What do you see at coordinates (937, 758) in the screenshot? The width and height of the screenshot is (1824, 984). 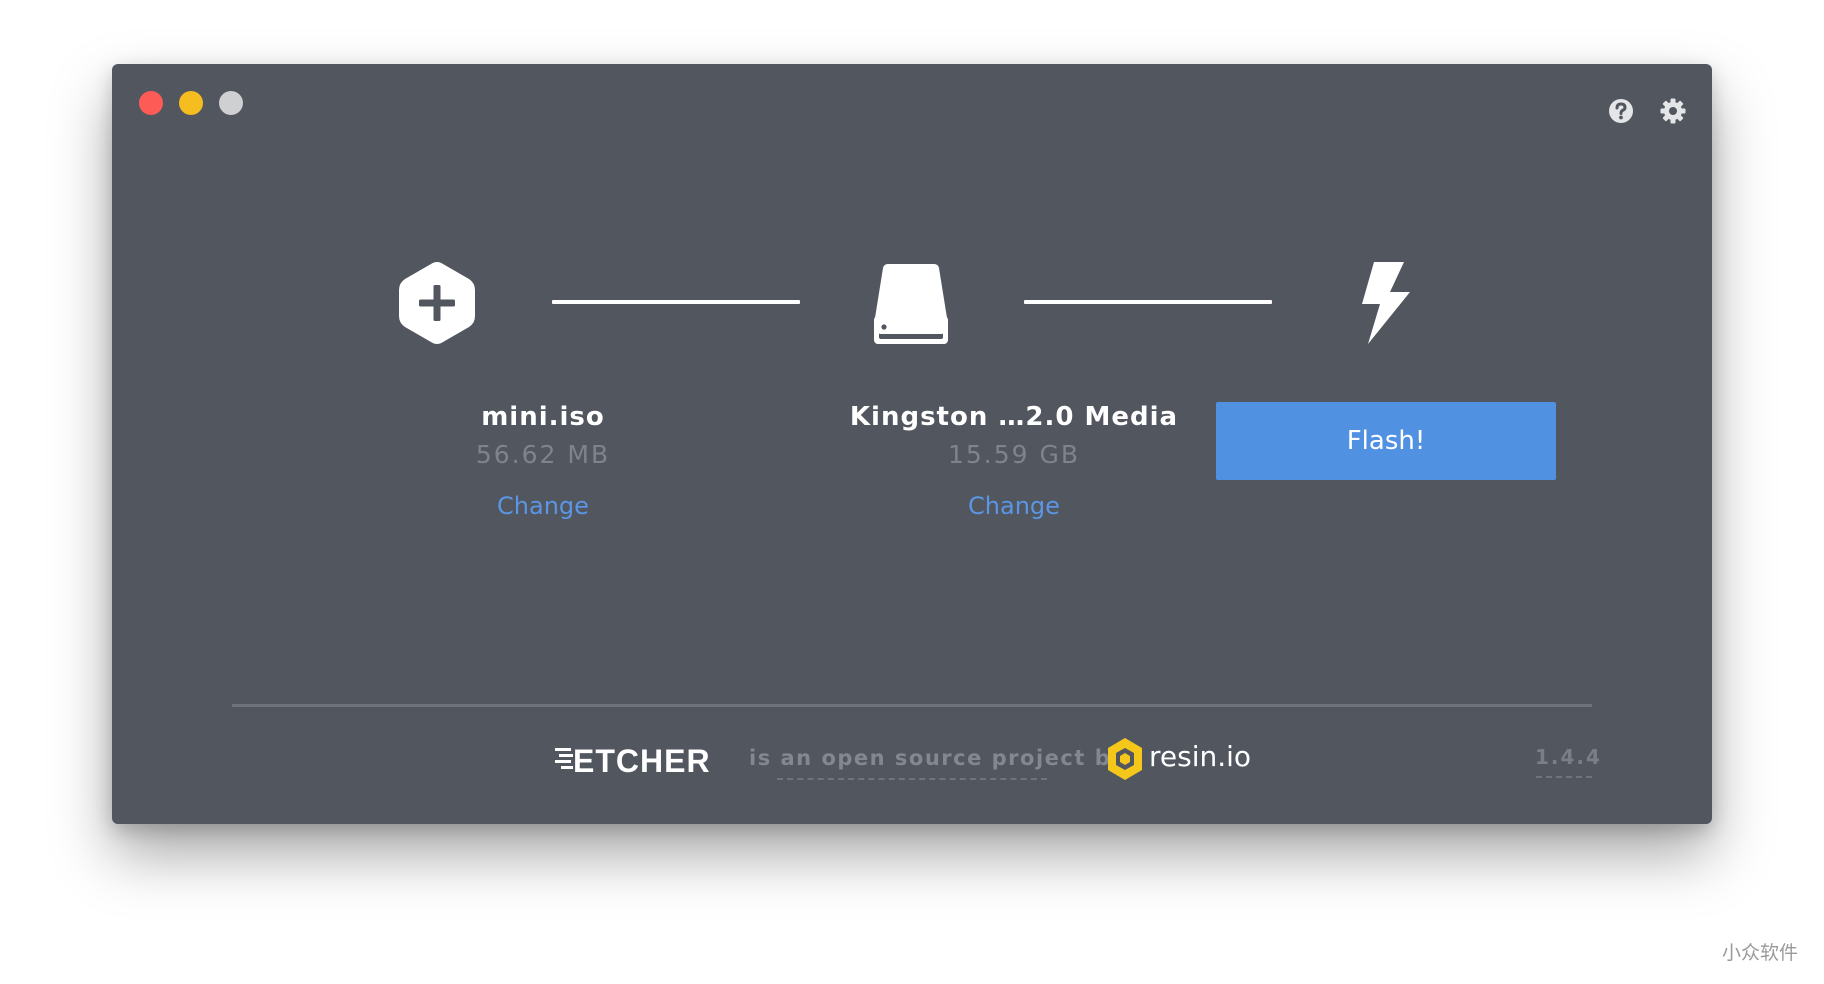 I see `footer-tagline: is an open source project by` at bounding box center [937, 758].